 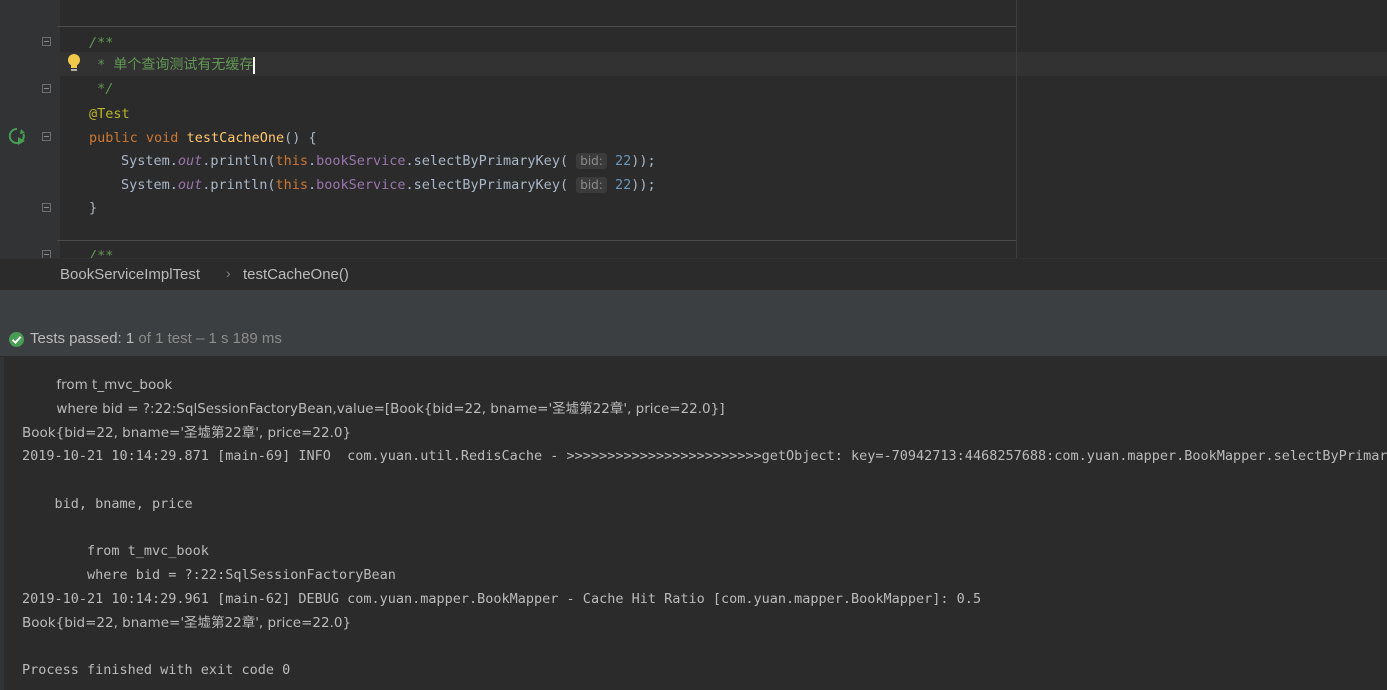 What do you see at coordinates (693, 339) in the screenshot?
I see `test-status-bar: Tests passed: 1 of 1 test – 1 s 189 ms` at bounding box center [693, 339].